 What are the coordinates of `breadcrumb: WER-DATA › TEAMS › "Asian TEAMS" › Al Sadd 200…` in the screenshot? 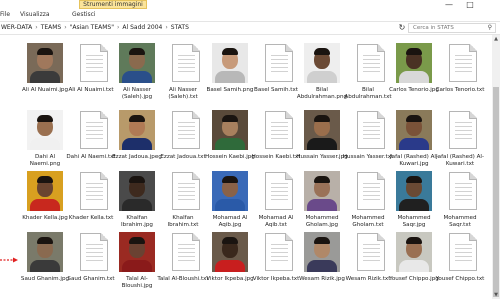 It's located at (95, 28).